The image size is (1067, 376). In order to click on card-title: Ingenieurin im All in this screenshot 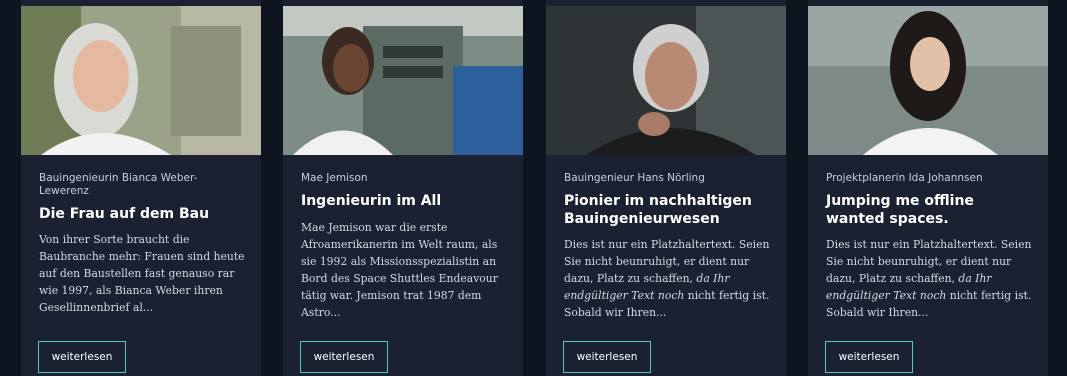, I will do `click(406, 201)`.